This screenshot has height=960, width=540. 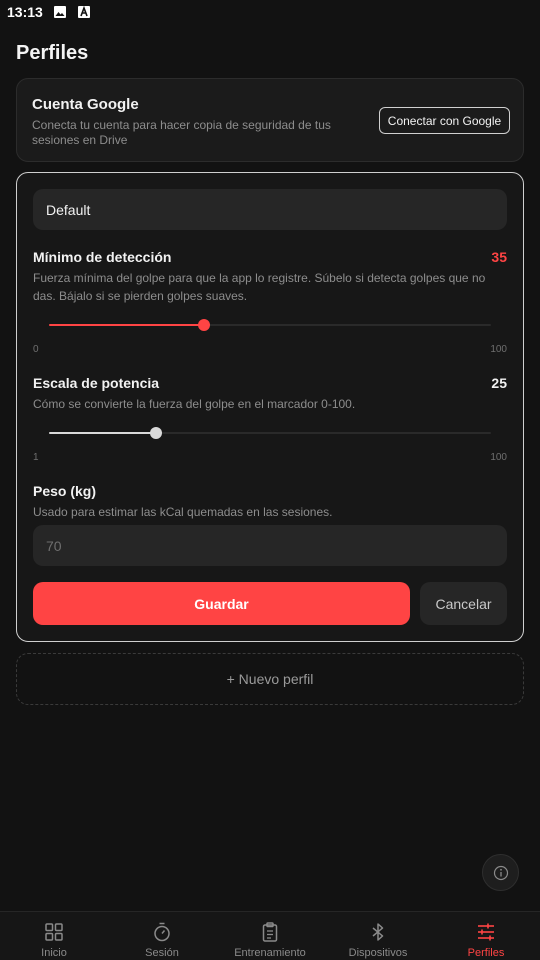 What do you see at coordinates (162, 953) in the screenshot?
I see `nav-label: Sesión` at bounding box center [162, 953].